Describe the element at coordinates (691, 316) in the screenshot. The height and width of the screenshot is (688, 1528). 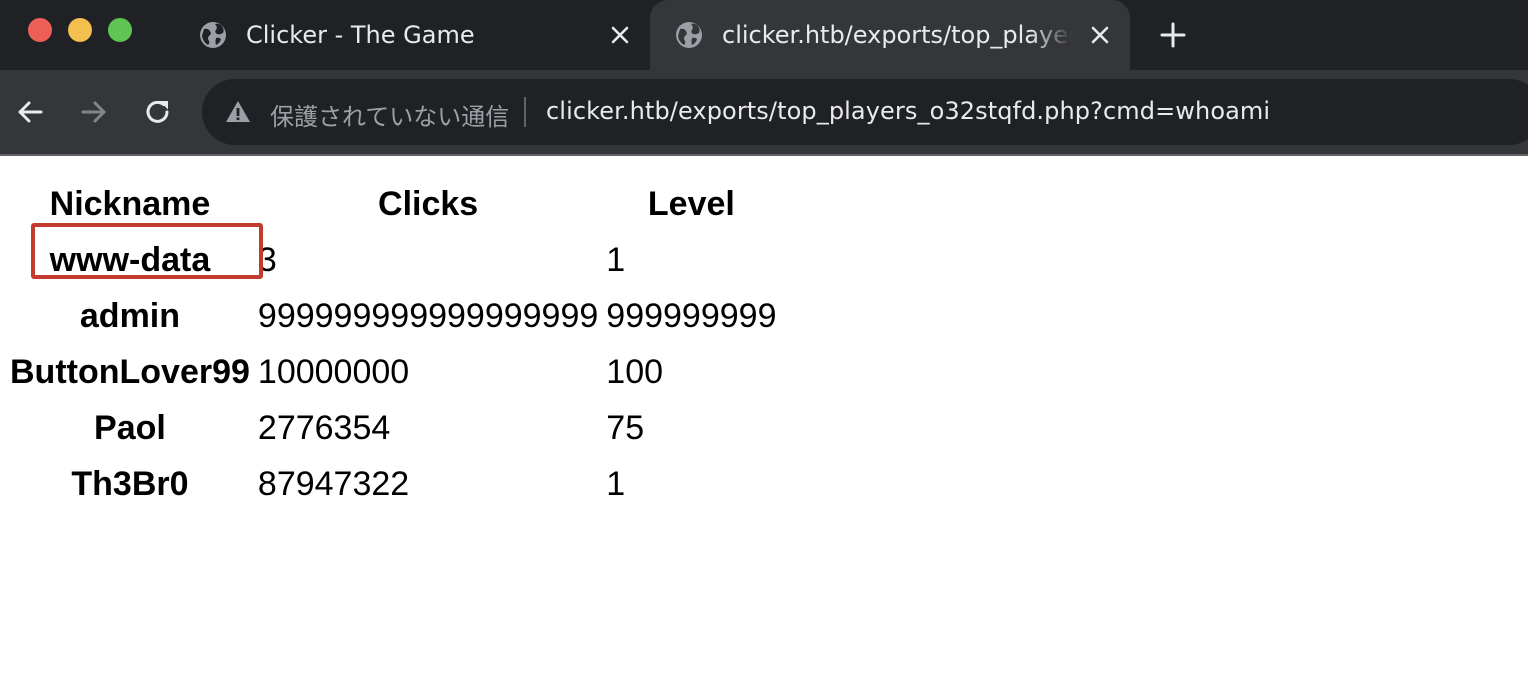
I see `level-cell: 999999999` at that location.